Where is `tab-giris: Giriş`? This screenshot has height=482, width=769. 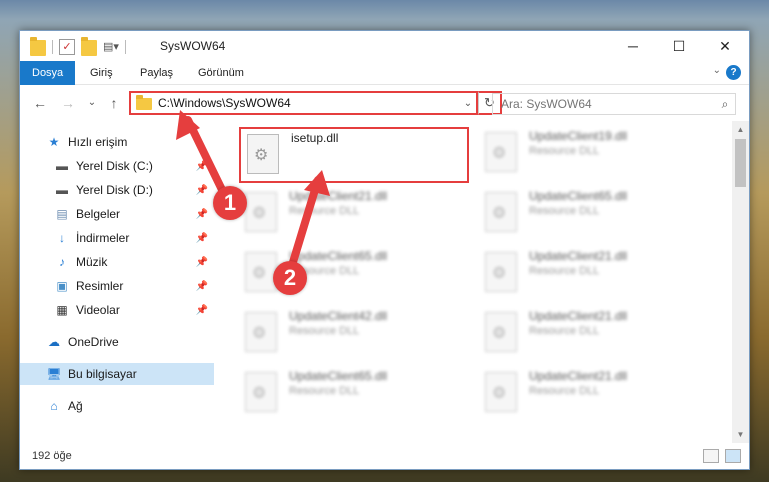
tab-giris: Giriş is located at coordinates (101, 73).